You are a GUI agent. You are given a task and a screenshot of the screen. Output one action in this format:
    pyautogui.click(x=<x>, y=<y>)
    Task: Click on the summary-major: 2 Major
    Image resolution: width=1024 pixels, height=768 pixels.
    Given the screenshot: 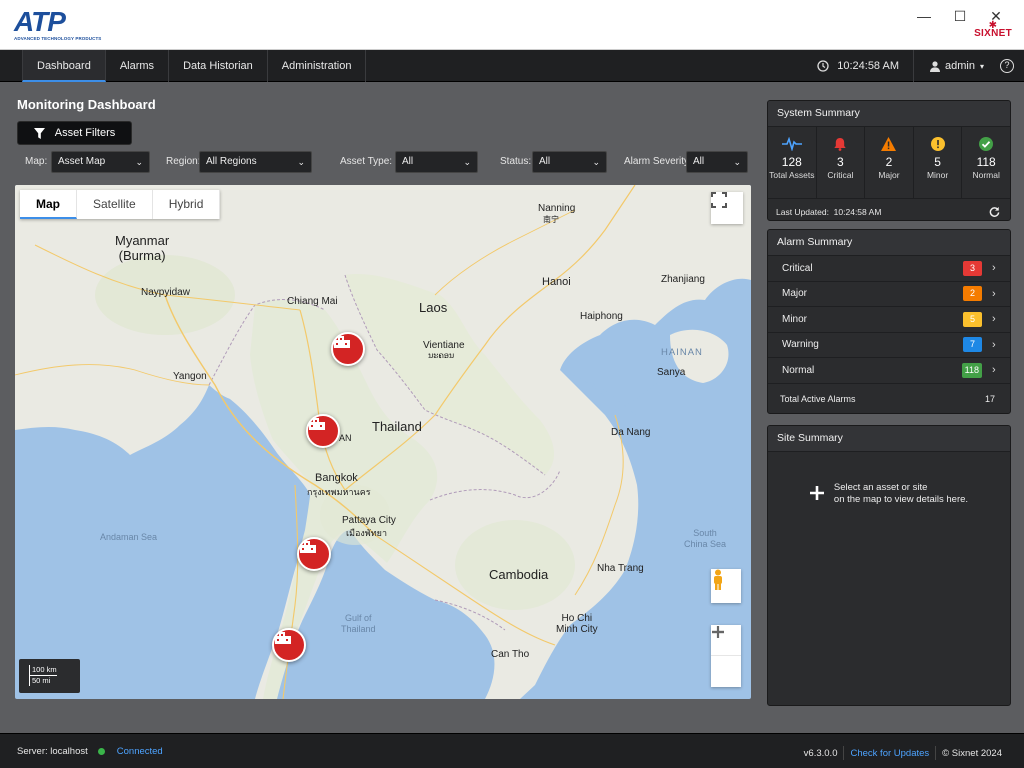 What is the action you would take?
    pyautogui.click(x=889, y=162)
    